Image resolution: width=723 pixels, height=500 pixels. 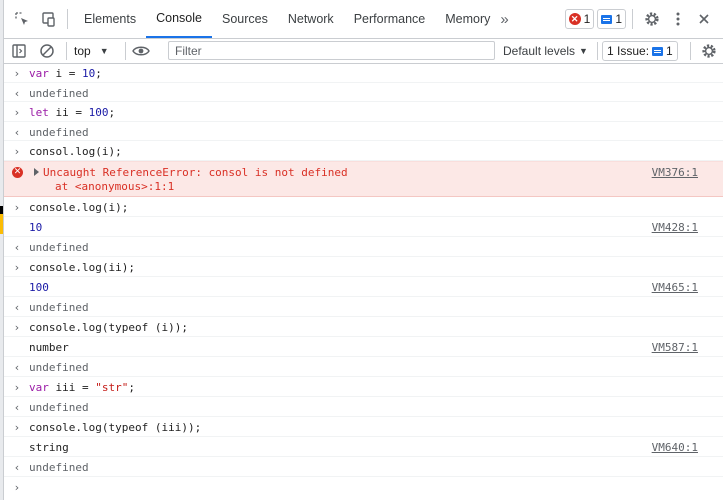 I want to click on console-input-text: console.log(typeof (iii));, so click(x=115, y=427).